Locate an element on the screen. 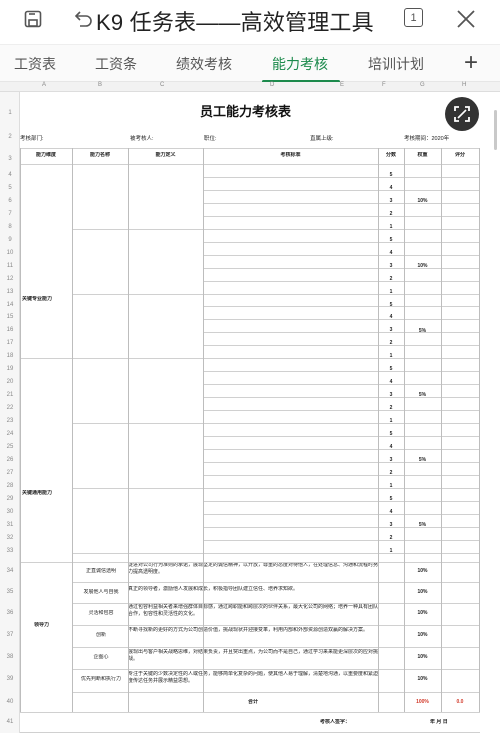 The image size is (500, 733). row-number: 24 is located at coordinates (10, 434).